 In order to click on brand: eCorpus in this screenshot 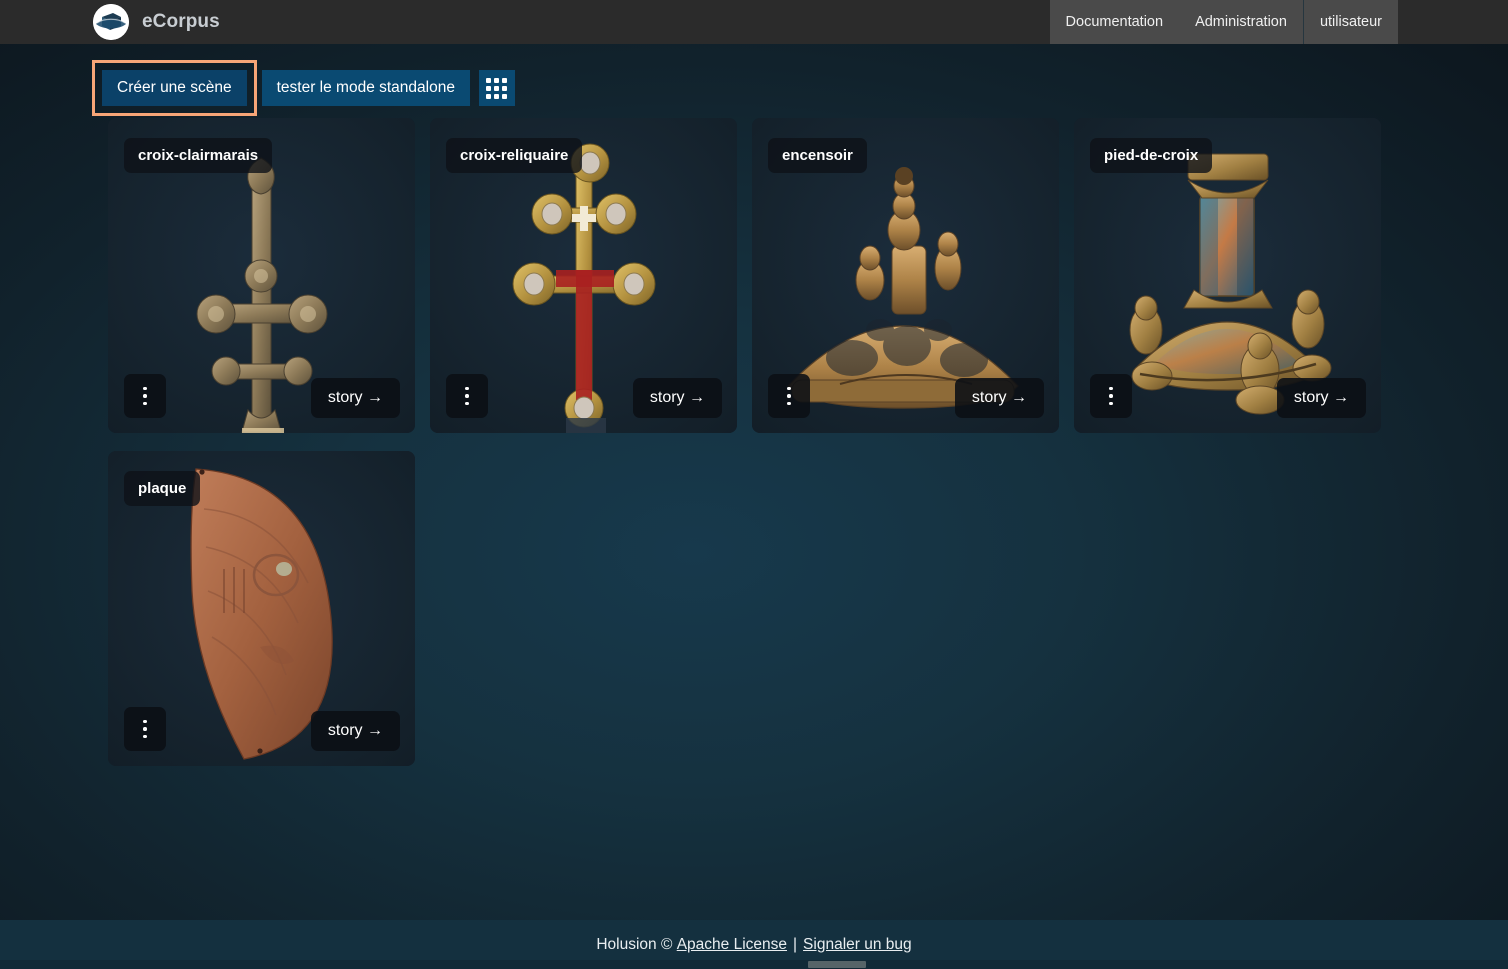, I will do `click(156, 22)`.